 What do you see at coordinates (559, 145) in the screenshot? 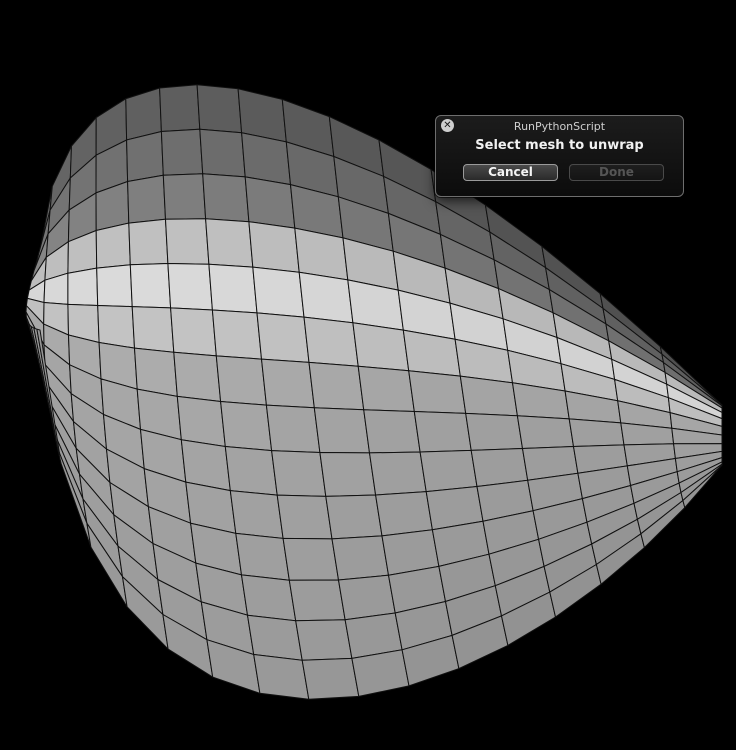
I see `dialog-message: Select mesh to unwrap` at bounding box center [559, 145].